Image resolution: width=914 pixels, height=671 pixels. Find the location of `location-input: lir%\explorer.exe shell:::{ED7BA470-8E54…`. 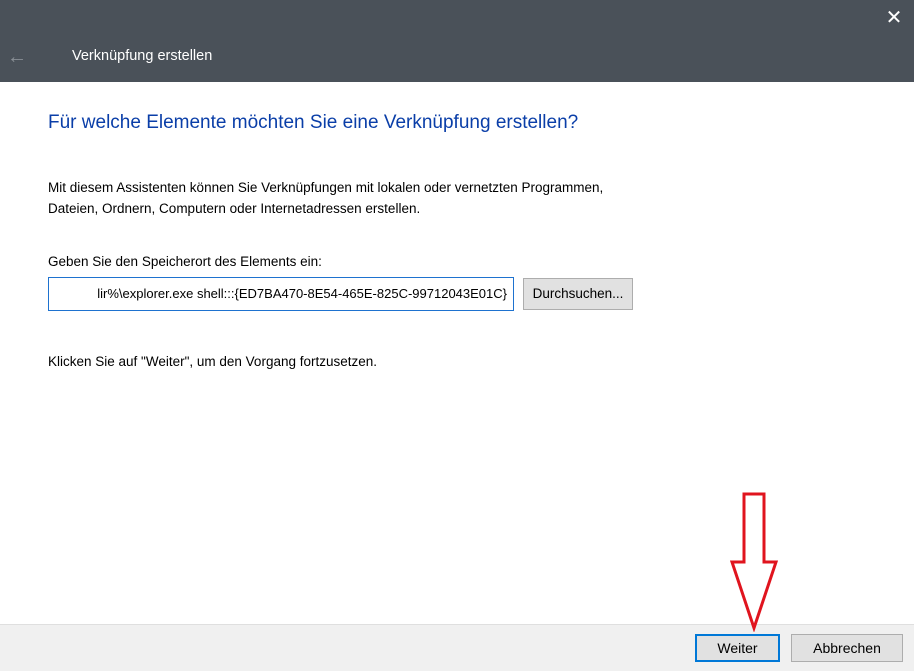

location-input: lir%\explorer.exe shell:::{ED7BA470-8E54… is located at coordinates (281, 294).